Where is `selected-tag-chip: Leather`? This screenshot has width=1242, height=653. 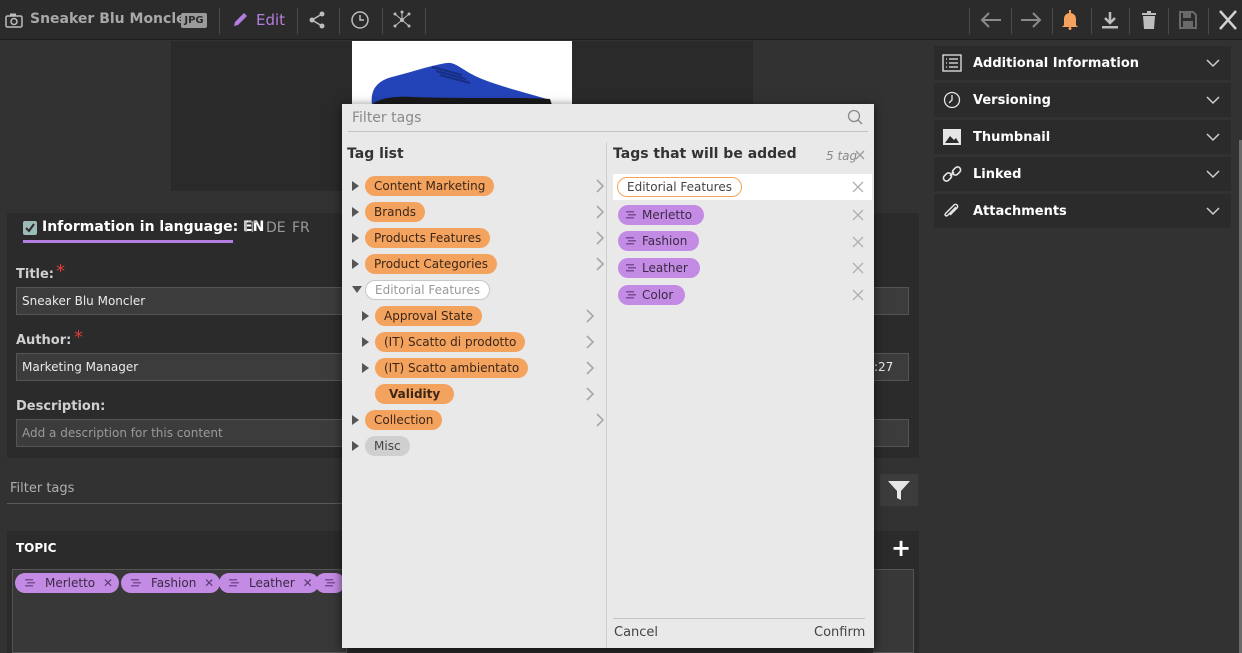 selected-tag-chip: Leather is located at coordinates (659, 268).